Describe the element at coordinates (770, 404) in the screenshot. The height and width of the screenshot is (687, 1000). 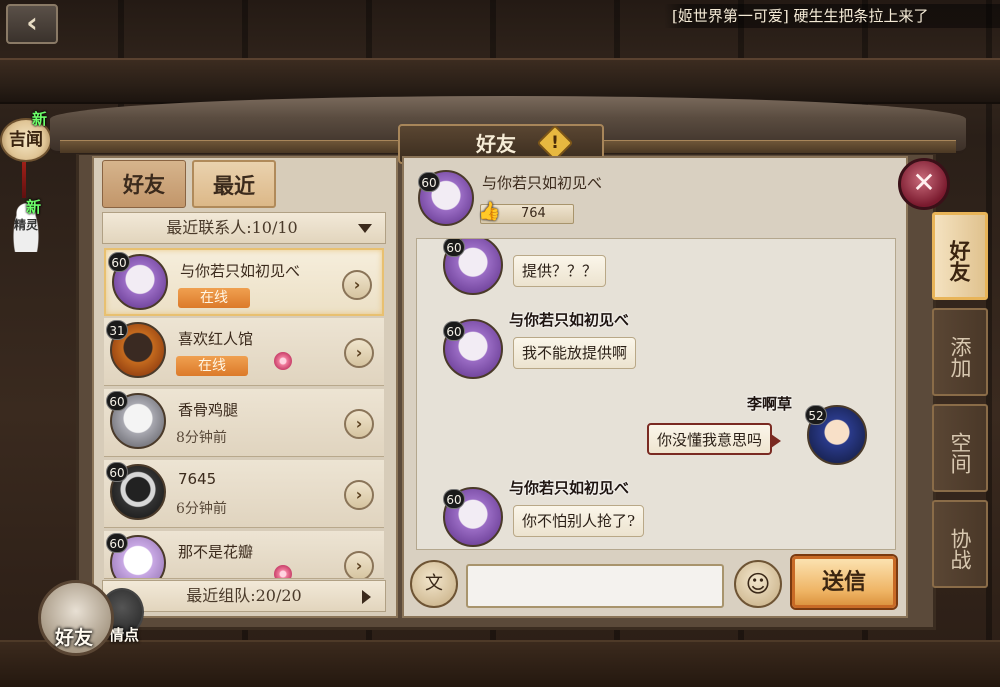
I see `message-sender: 李啊草` at that location.